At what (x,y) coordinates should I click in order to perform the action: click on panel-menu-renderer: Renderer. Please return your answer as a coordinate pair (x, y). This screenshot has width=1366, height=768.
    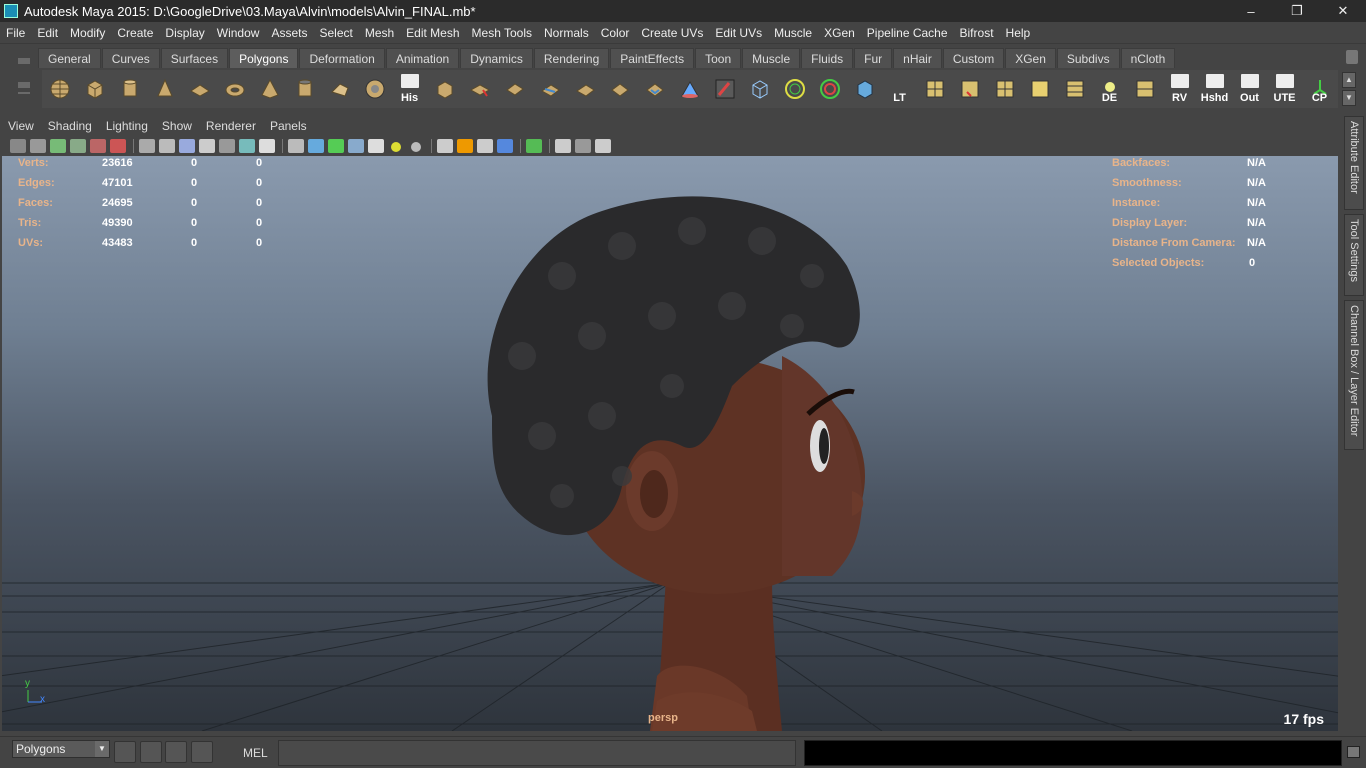
    Looking at the image, I should click on (232, 126).